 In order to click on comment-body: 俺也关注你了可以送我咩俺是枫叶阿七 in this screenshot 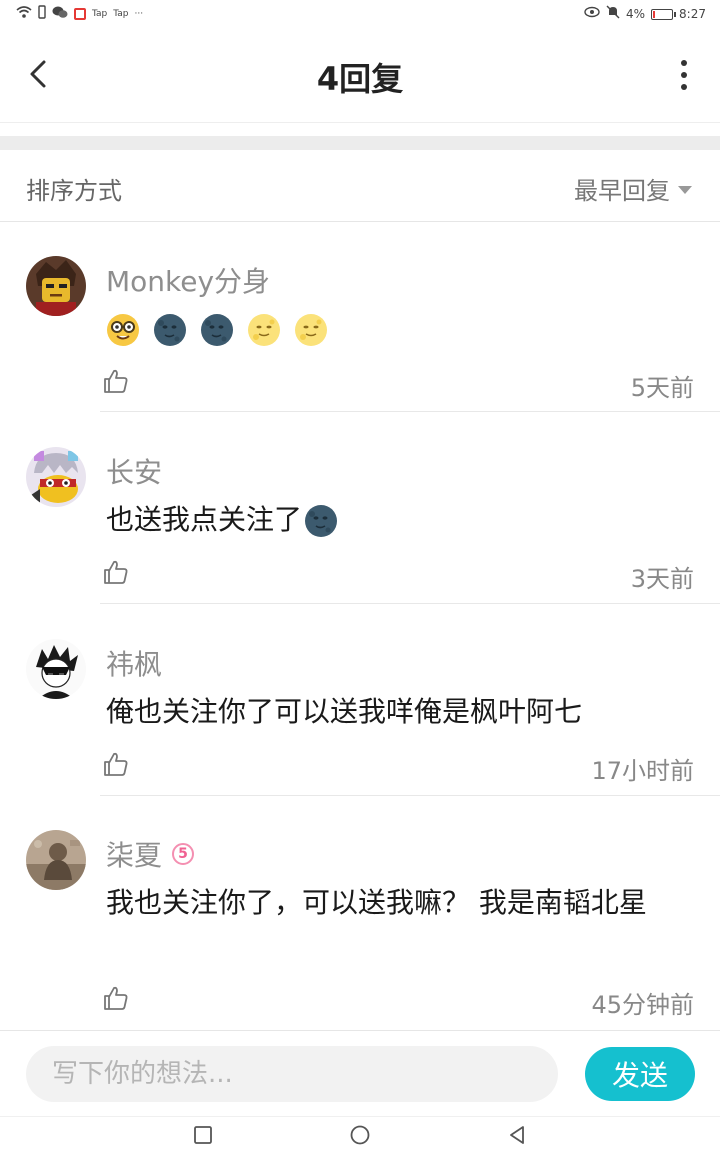, I will do `click(344, 711)`.